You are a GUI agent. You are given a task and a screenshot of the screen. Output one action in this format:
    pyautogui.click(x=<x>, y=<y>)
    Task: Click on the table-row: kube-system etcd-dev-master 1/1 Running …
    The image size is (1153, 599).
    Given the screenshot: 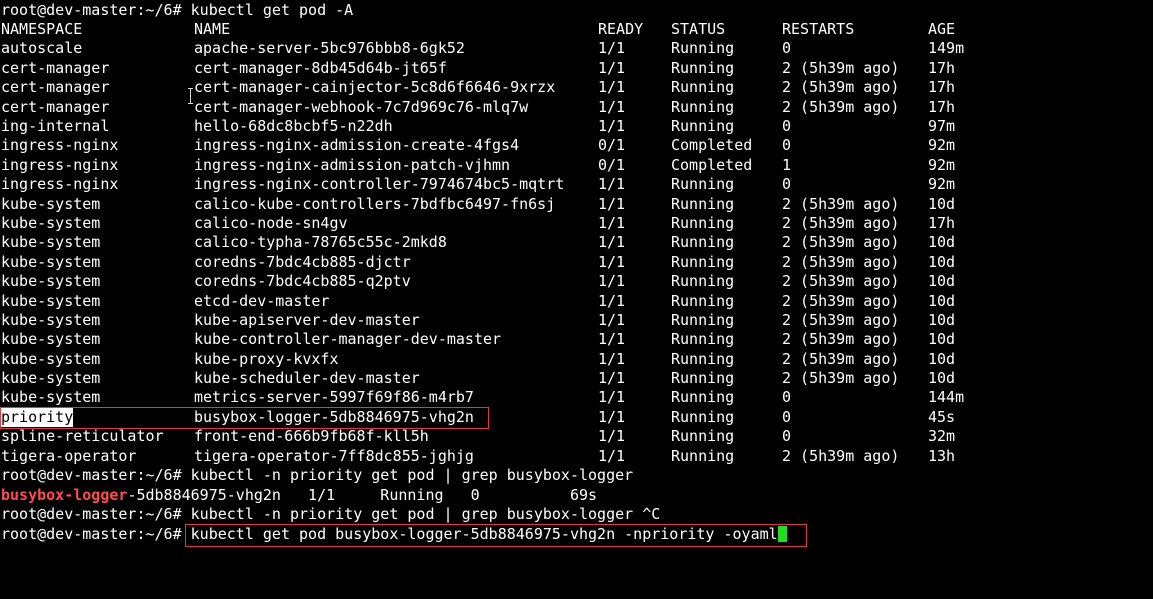 What is the action you would take?
    pyautogui.click(x=478, y=301)
    